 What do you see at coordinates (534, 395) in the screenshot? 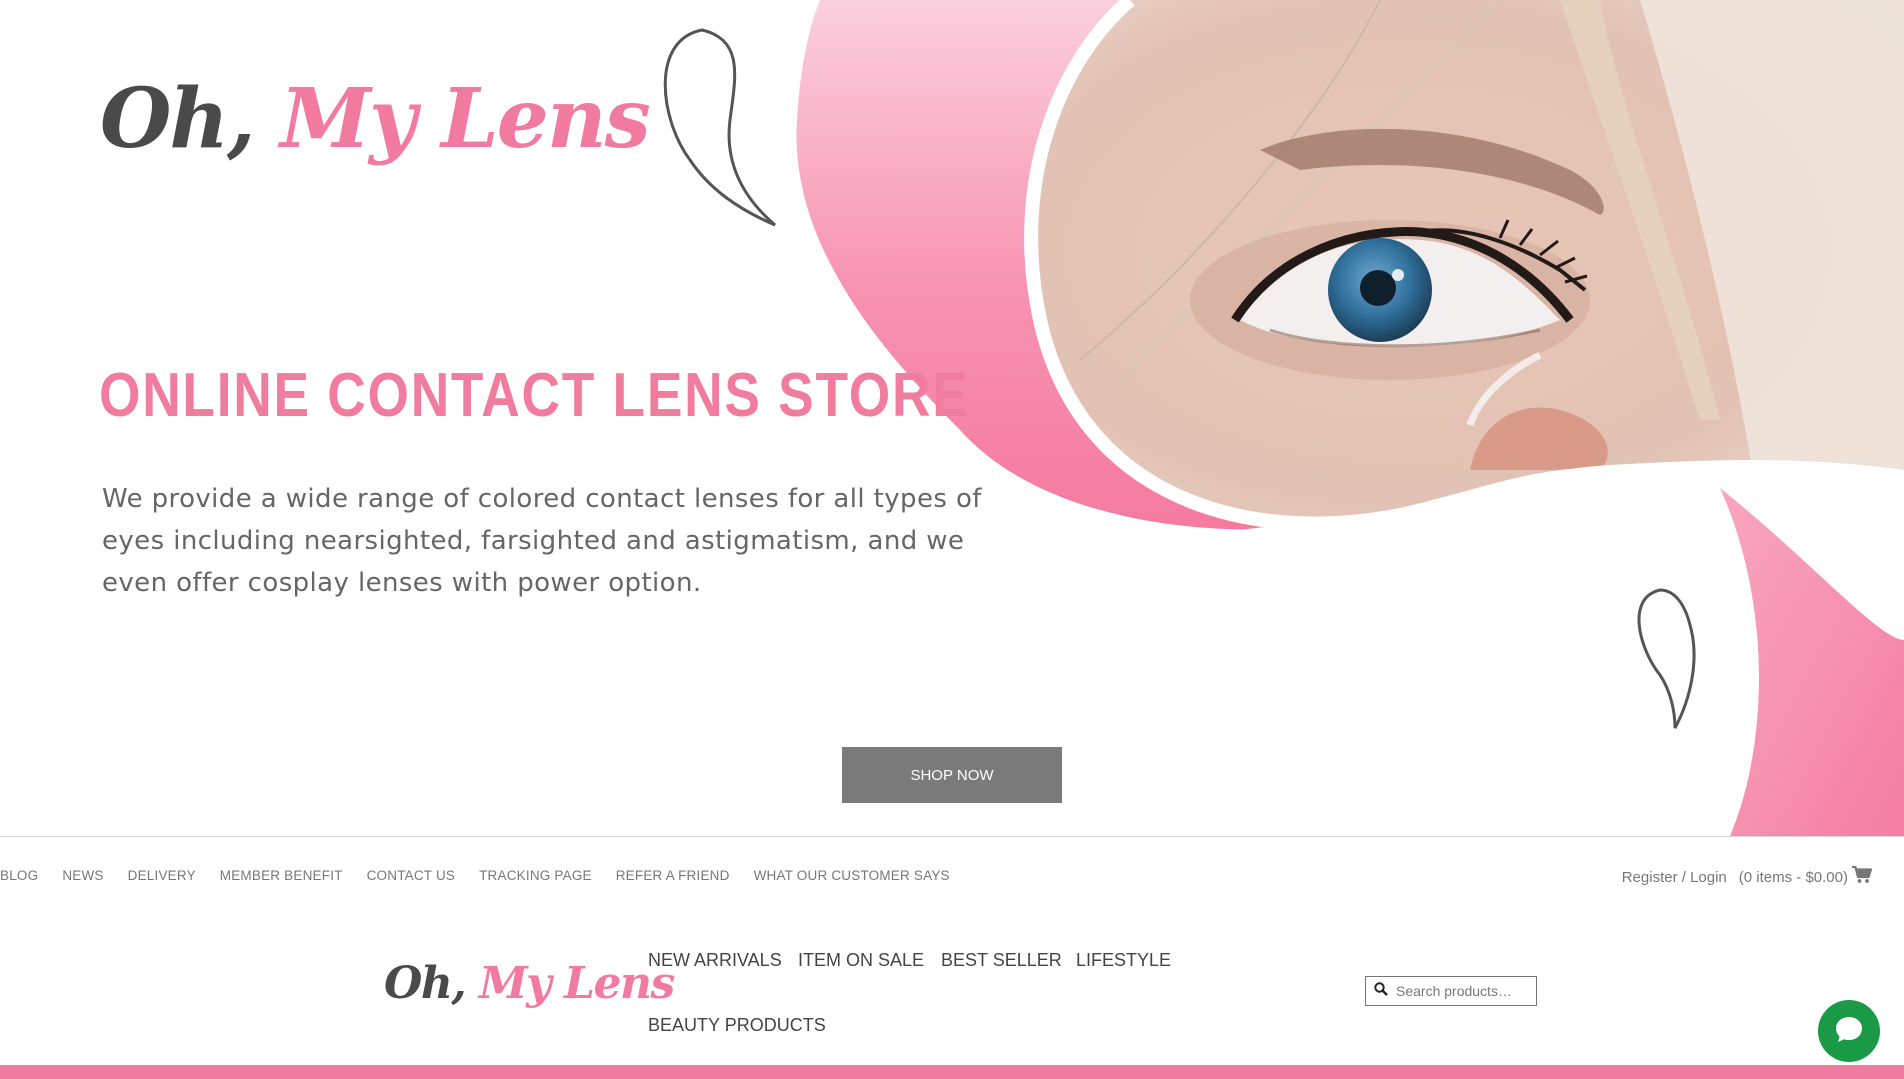
I see `hero-heading: ONLINE CONTACT LENS STORE` at bounding box center [534, 395].